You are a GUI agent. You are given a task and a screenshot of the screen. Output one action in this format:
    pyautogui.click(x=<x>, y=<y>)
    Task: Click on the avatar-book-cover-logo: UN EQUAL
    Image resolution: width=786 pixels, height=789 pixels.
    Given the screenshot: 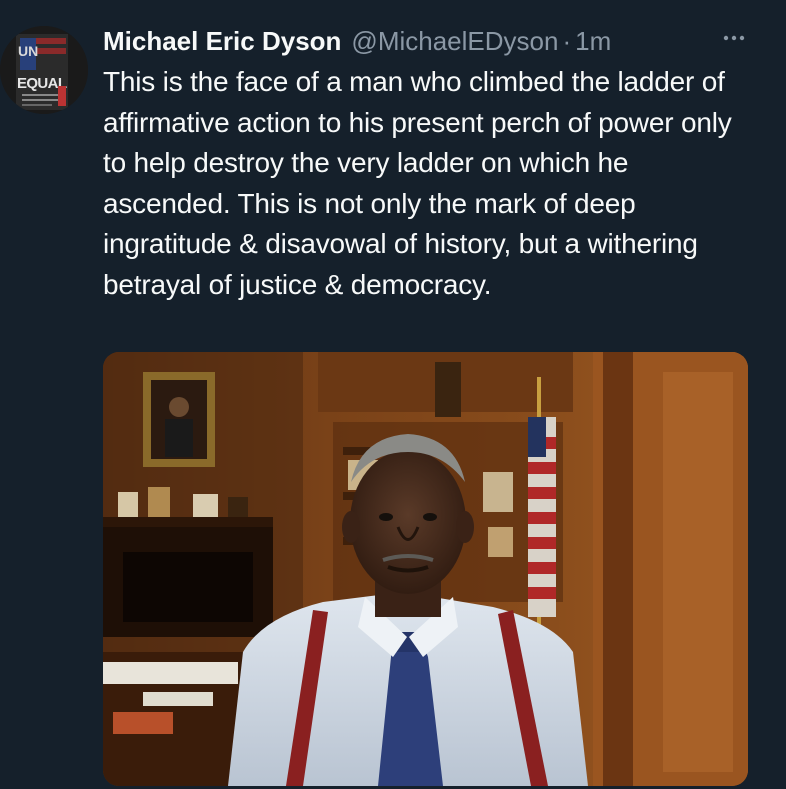 What is the action you would take?
    pyautogui.click(x=44, y=70)
    